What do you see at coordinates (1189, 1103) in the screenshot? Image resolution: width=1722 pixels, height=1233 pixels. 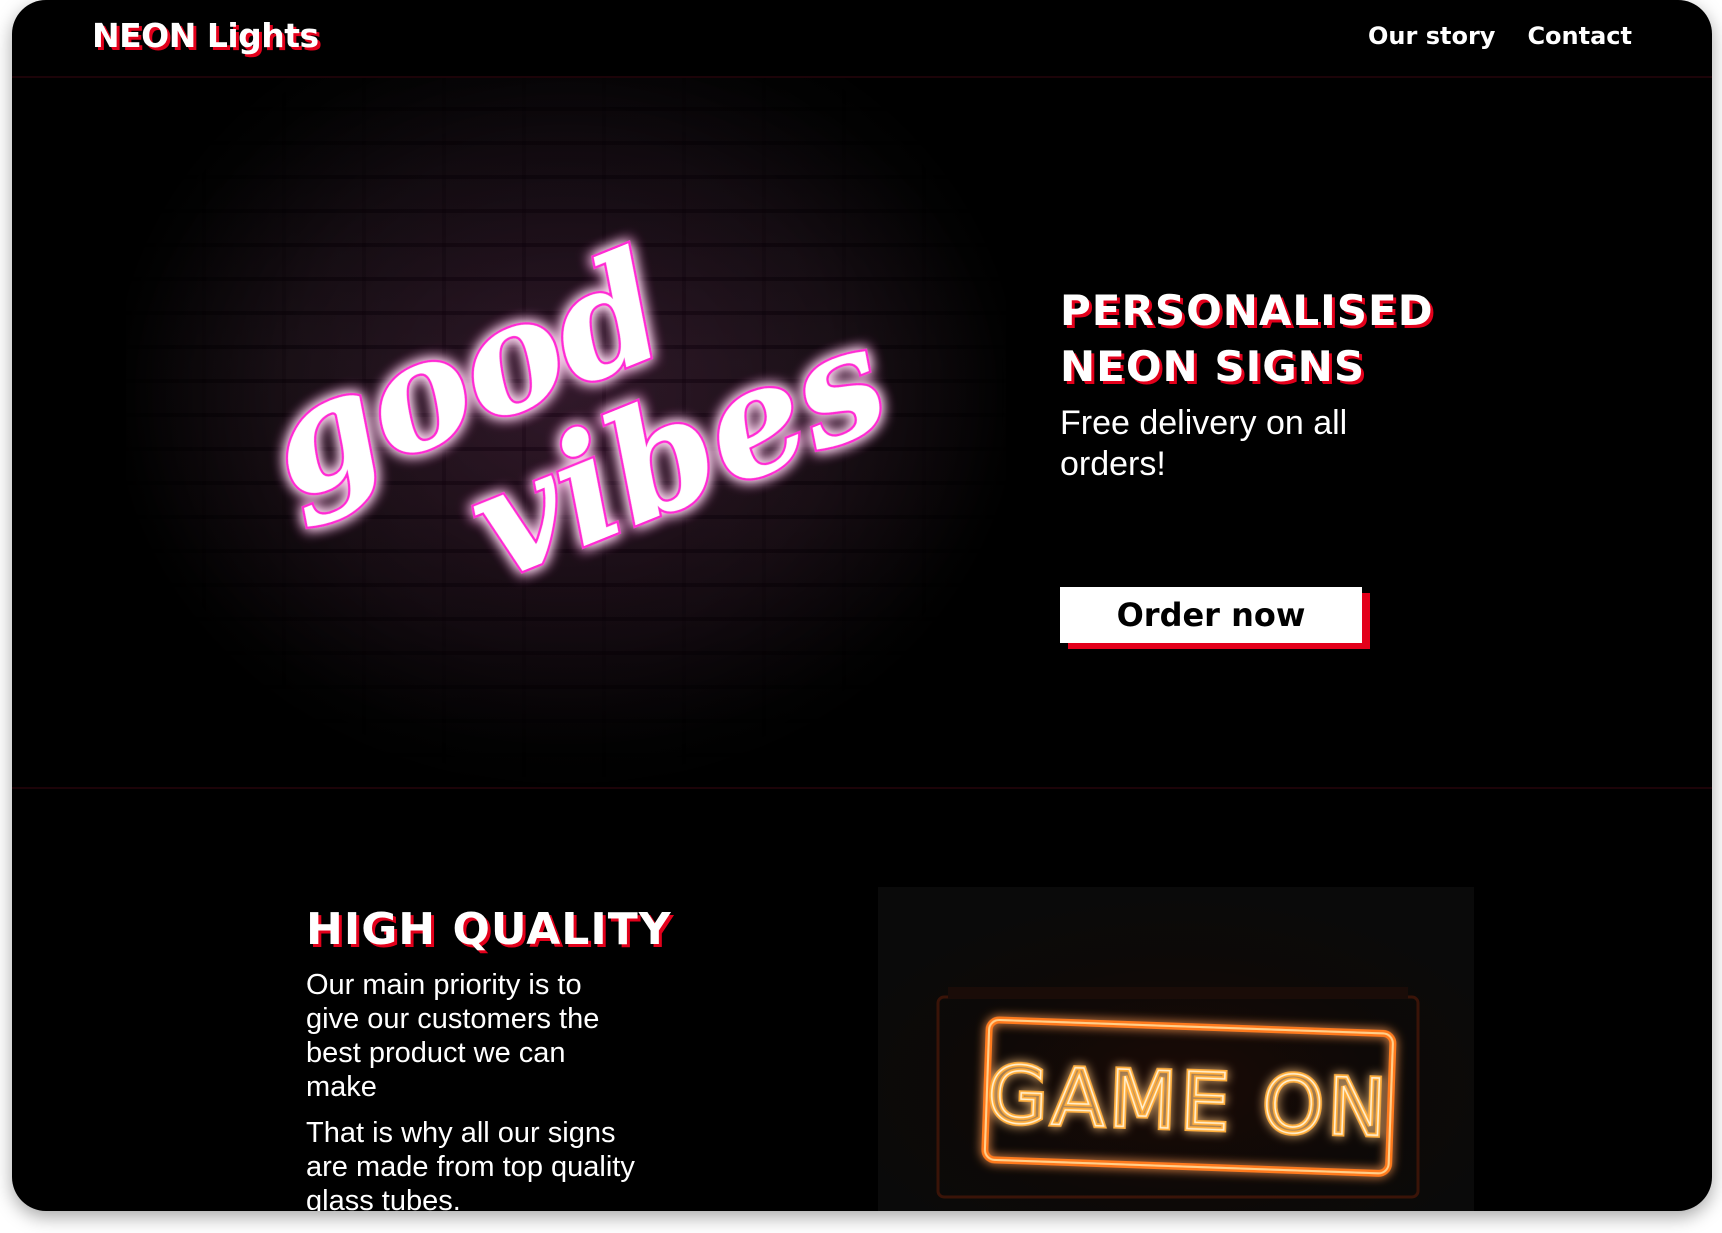 I see `sign-text-game-on-core: GAME ON` at bounding box center [1189, 1103].